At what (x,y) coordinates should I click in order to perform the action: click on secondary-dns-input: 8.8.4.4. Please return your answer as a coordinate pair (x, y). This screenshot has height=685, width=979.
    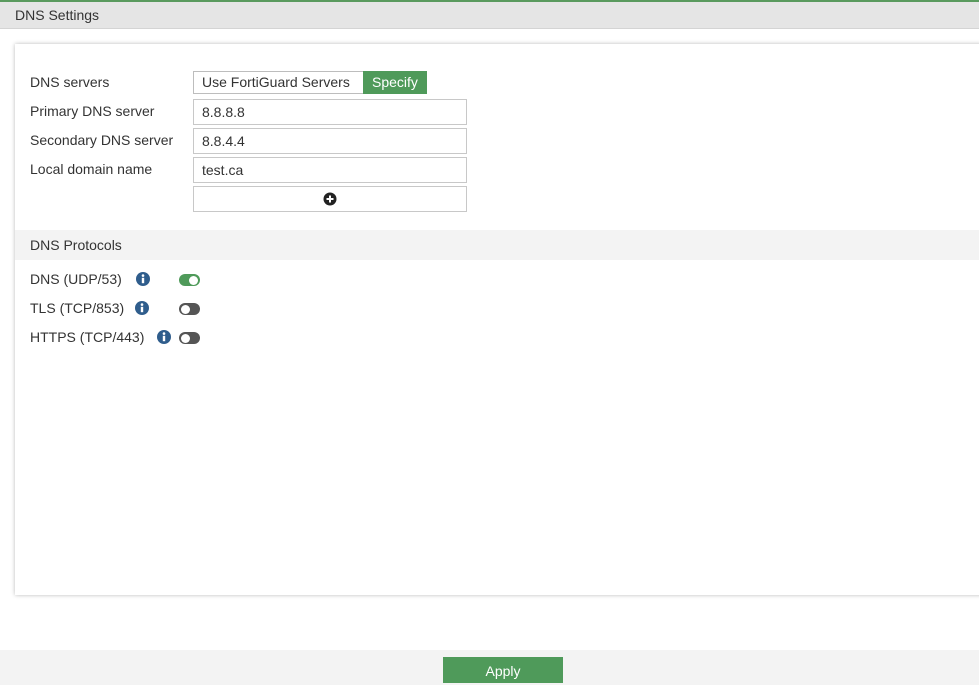
    Looking at the image, I should click on (330, 141).